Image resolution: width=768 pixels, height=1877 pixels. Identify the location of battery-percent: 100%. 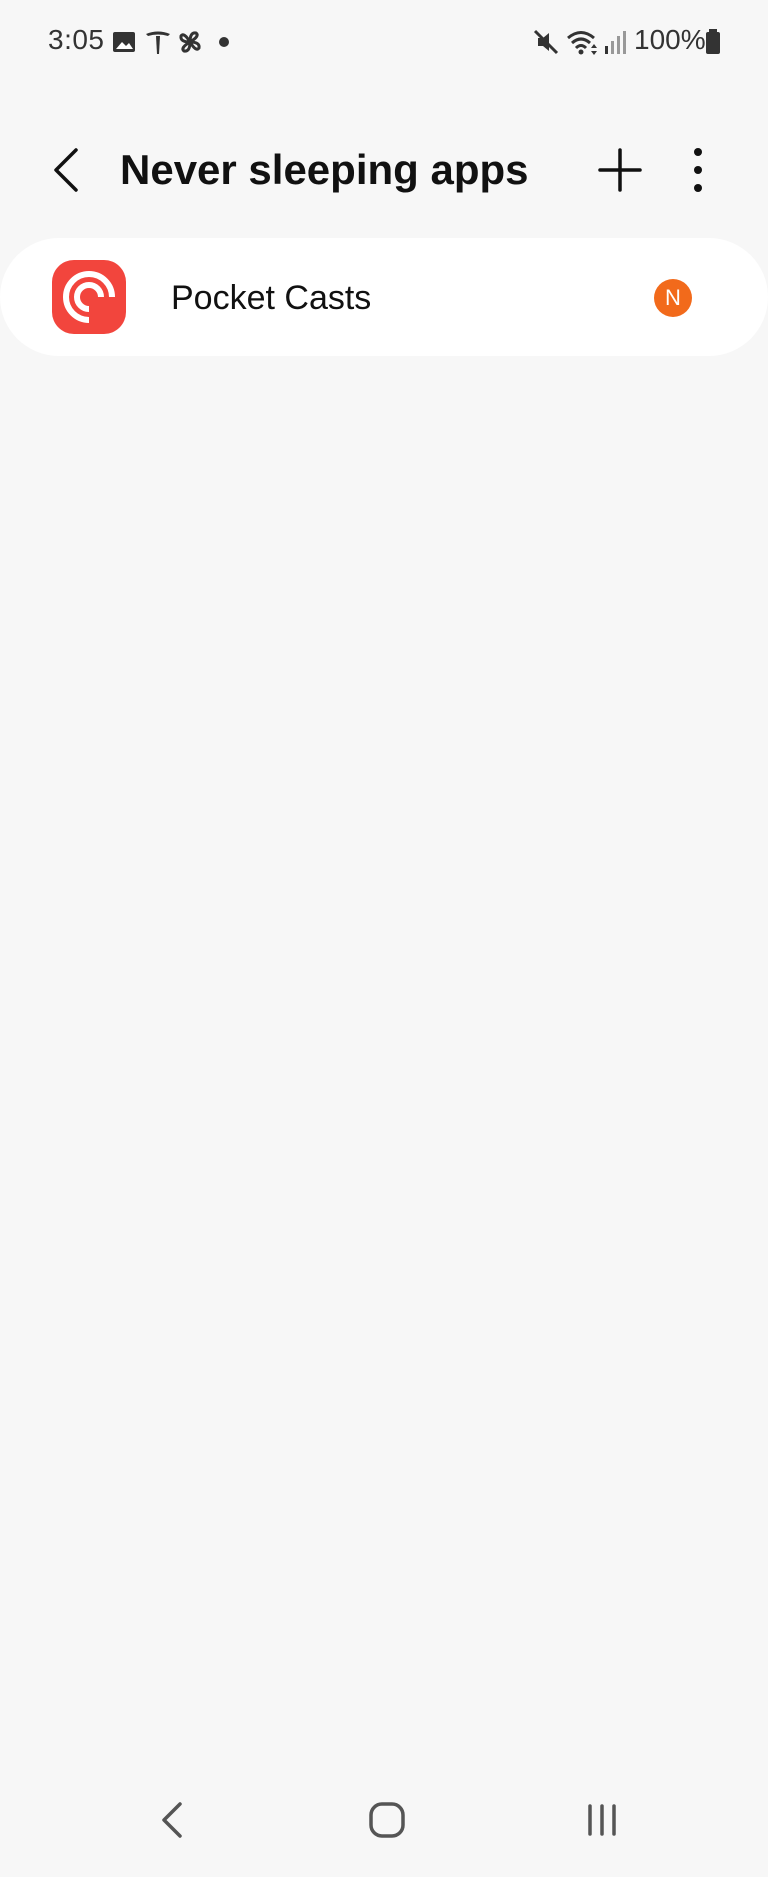
(670, 39).